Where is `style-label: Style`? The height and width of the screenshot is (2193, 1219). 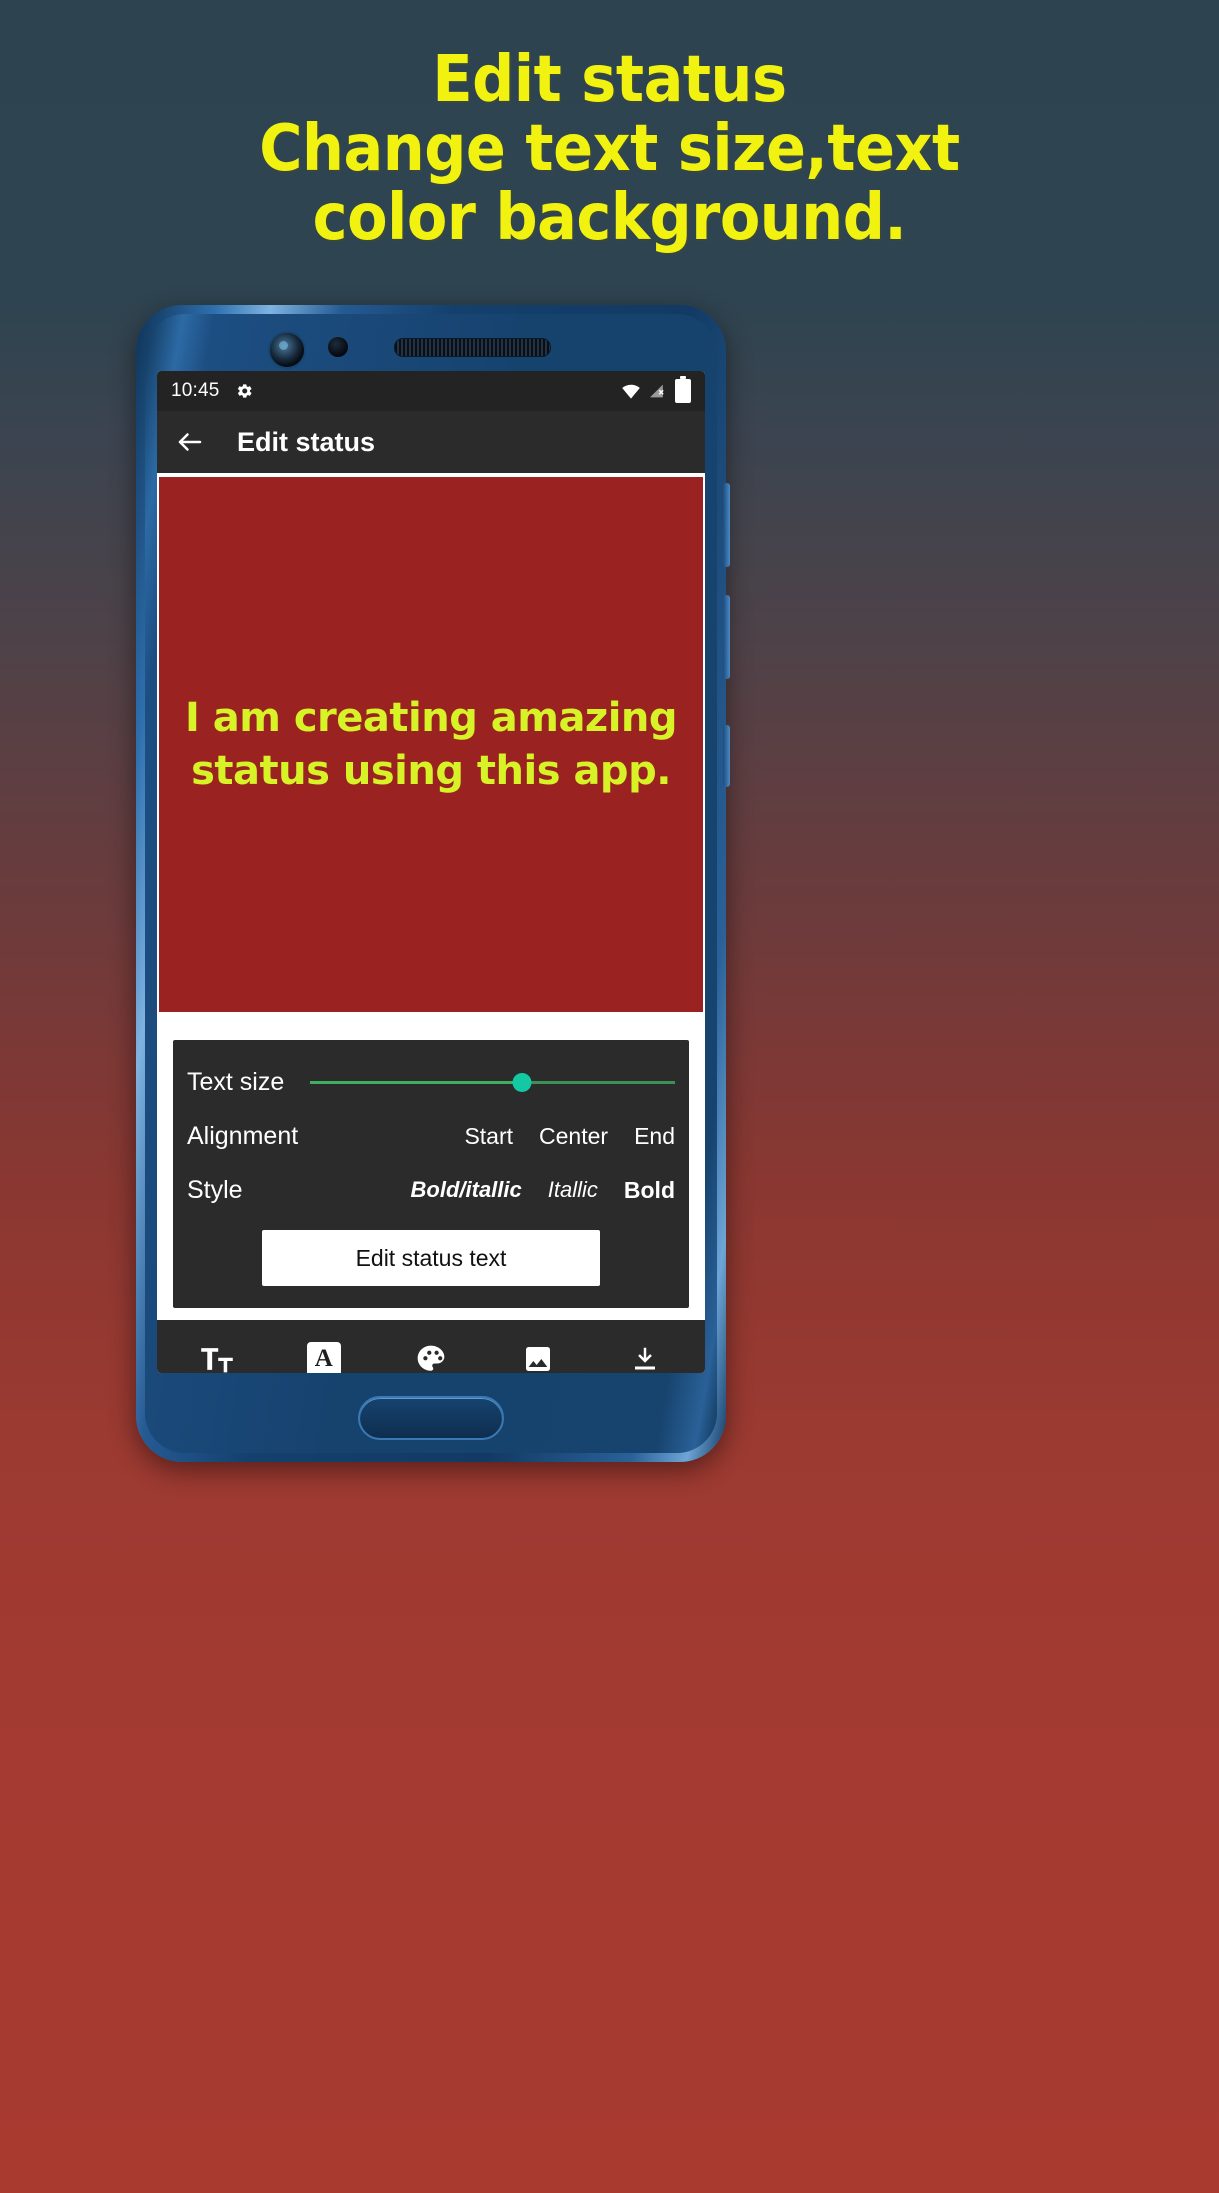
style-label: Style is located at coordinates (215, 1189).